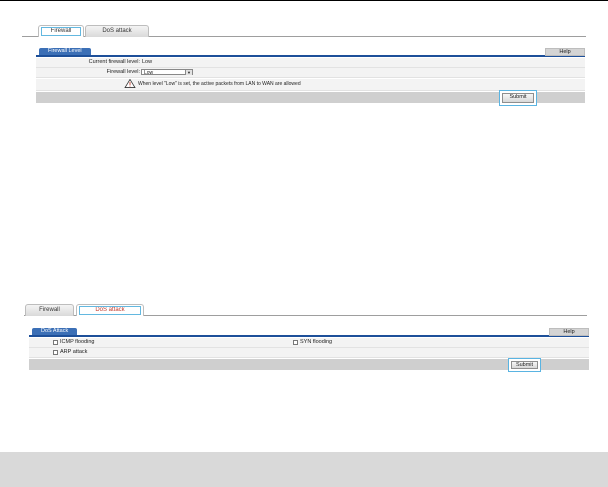  I want to click on panel-header: DoS Attack Help, so click(309, 332).